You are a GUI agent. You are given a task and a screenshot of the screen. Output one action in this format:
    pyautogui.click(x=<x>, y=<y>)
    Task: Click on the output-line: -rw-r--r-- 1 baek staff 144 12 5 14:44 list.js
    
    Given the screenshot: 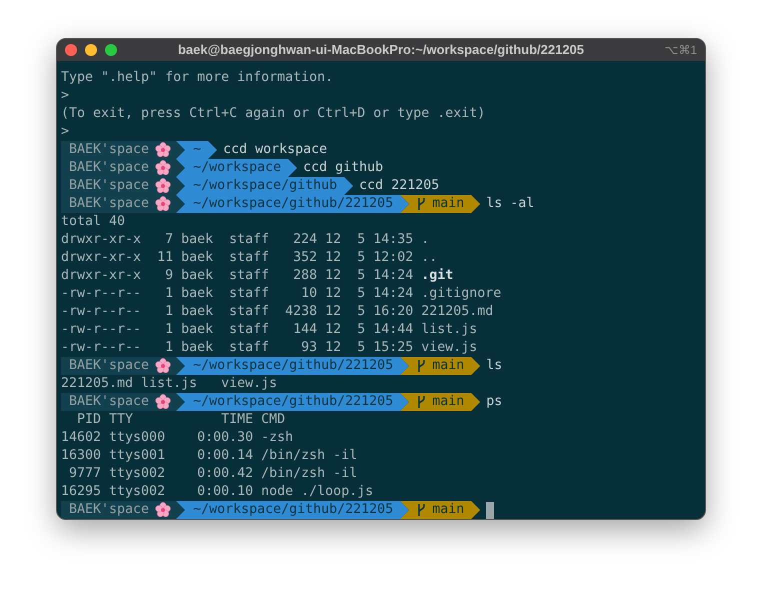 What is the action you would take?
    pyautogui.click(x=269, y=329)
    